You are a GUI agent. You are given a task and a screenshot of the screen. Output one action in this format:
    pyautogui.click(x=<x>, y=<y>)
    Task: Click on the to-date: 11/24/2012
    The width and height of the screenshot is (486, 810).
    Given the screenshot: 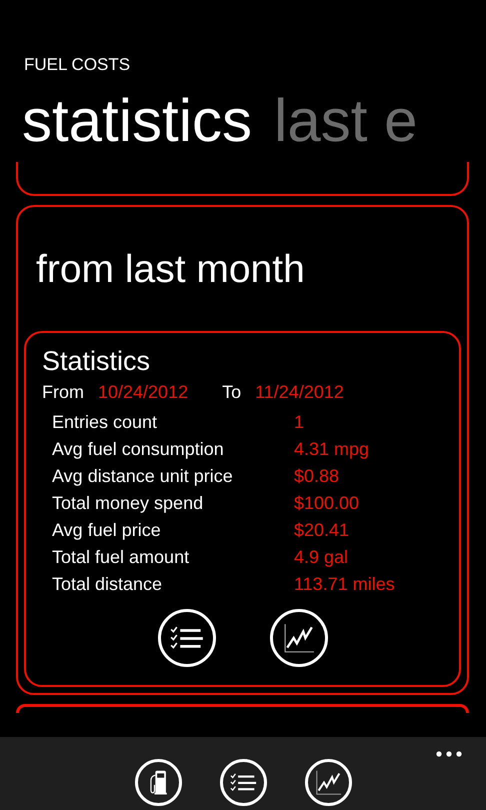 What is the action you would take?
    pyautogui.click(x=299, y=392)
    